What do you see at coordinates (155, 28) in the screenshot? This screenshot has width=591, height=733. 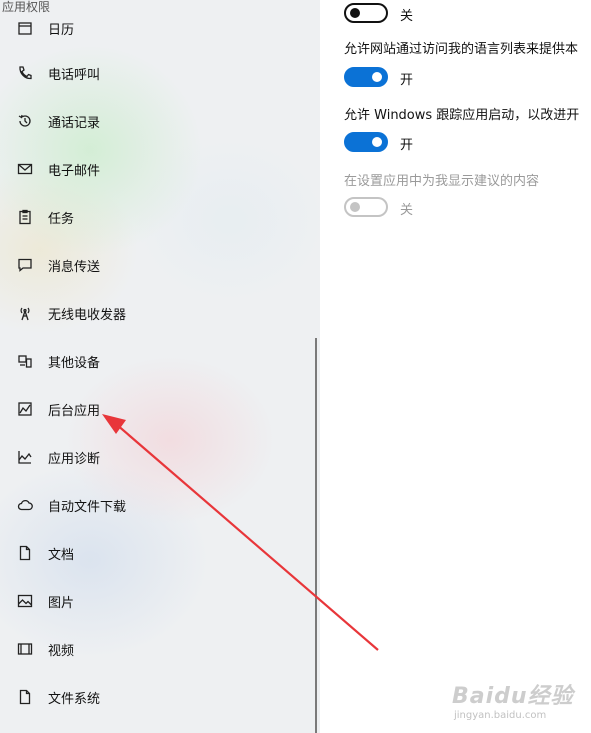 I see `sidebar-item-calendar: 日历` at bounding box center [155, 28].